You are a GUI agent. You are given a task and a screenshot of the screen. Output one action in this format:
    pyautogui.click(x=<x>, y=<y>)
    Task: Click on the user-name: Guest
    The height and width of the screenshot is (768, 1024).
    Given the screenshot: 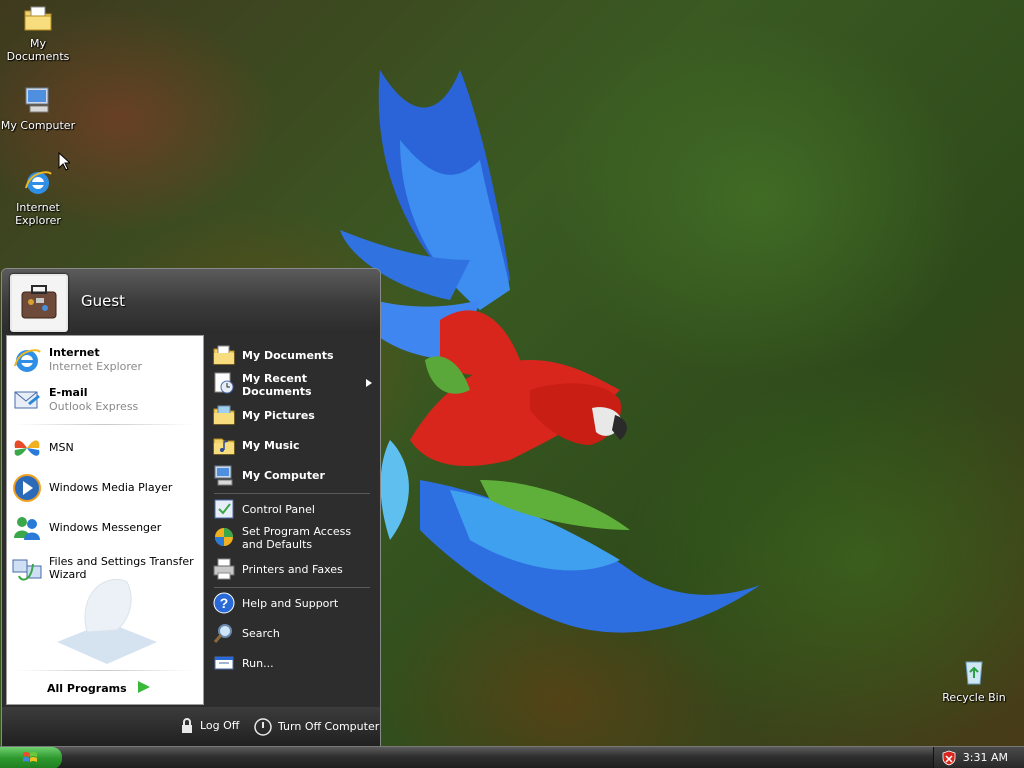 What is the action you would take?
    pyautogui.click(x=103, y=301)
    